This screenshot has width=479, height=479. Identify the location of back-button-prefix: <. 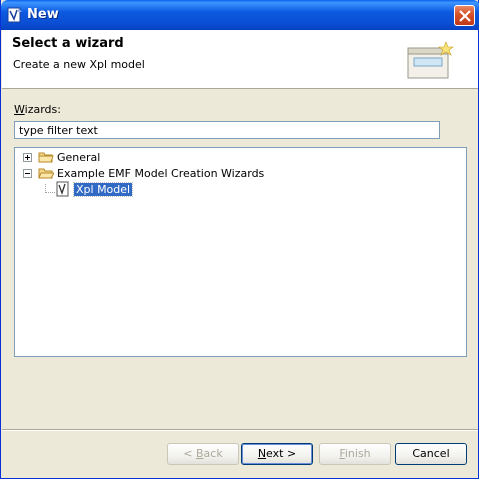
(189, 453).